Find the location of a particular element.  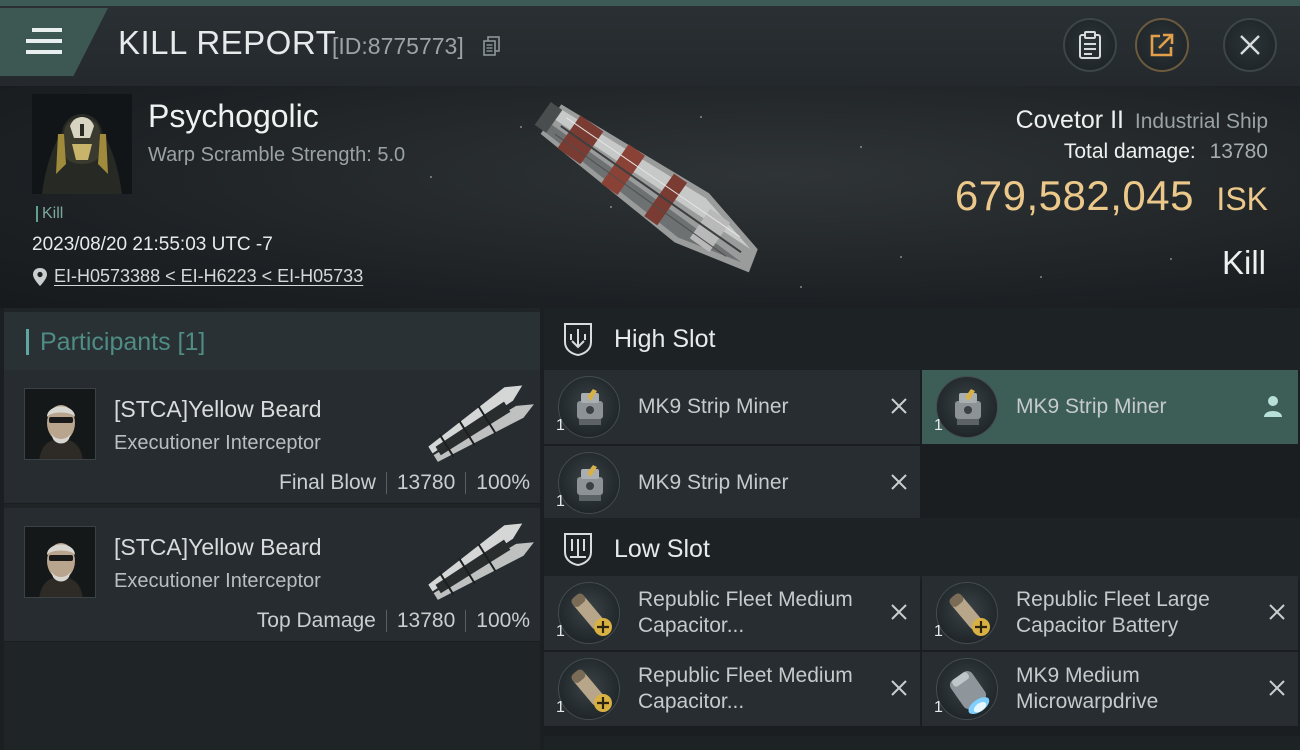

page-title: KILL REPORT is located at coordinates (227, 42).